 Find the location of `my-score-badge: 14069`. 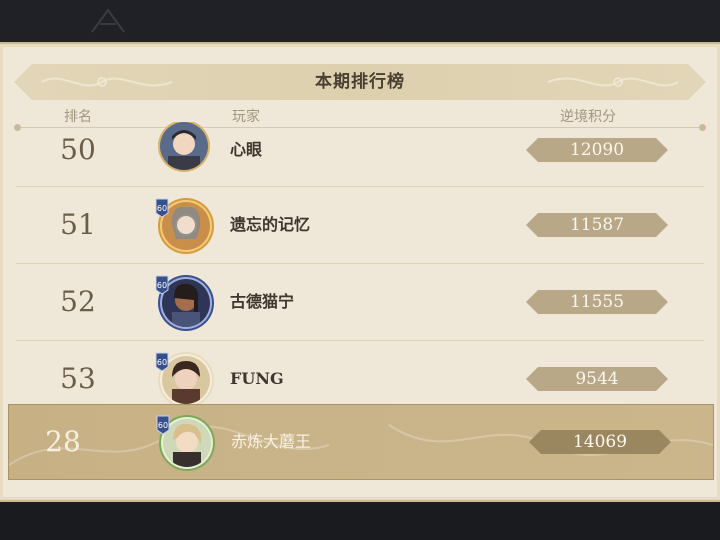

my-score-badge: 14069 is located at coordinates (600, 442).